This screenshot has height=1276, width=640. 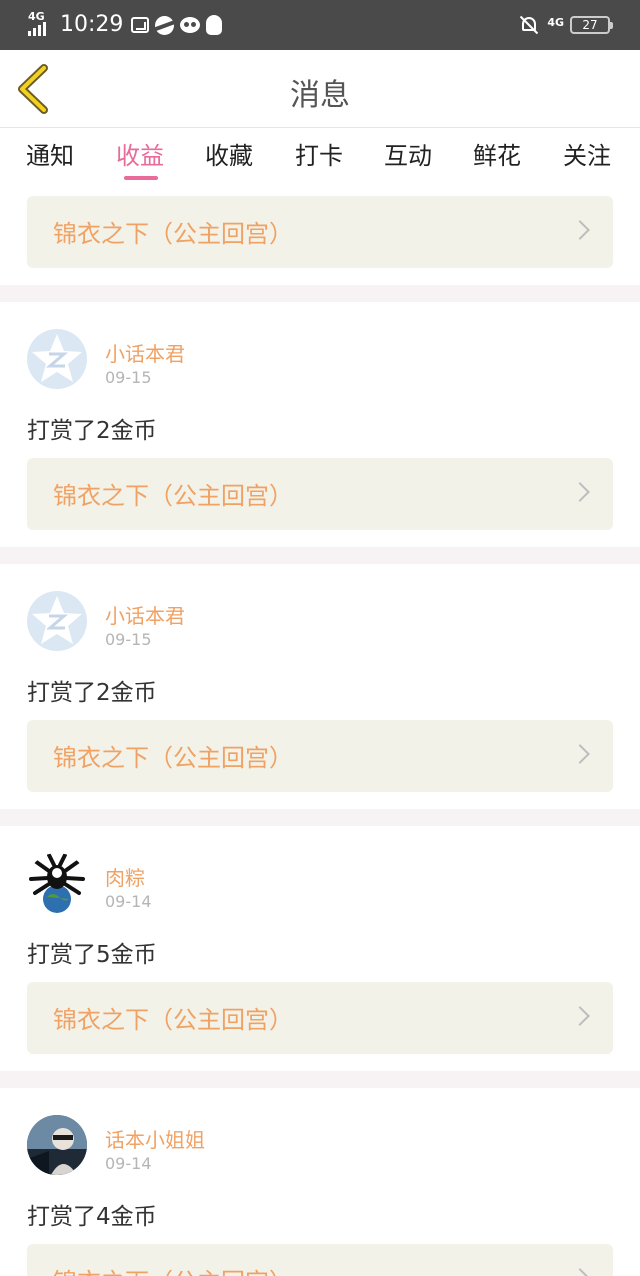 What do you see at coordinates (320, 25) in the screenshot?
I see `status-bar: 4G 10:29 4G 27` at bounding box center [320, 25].